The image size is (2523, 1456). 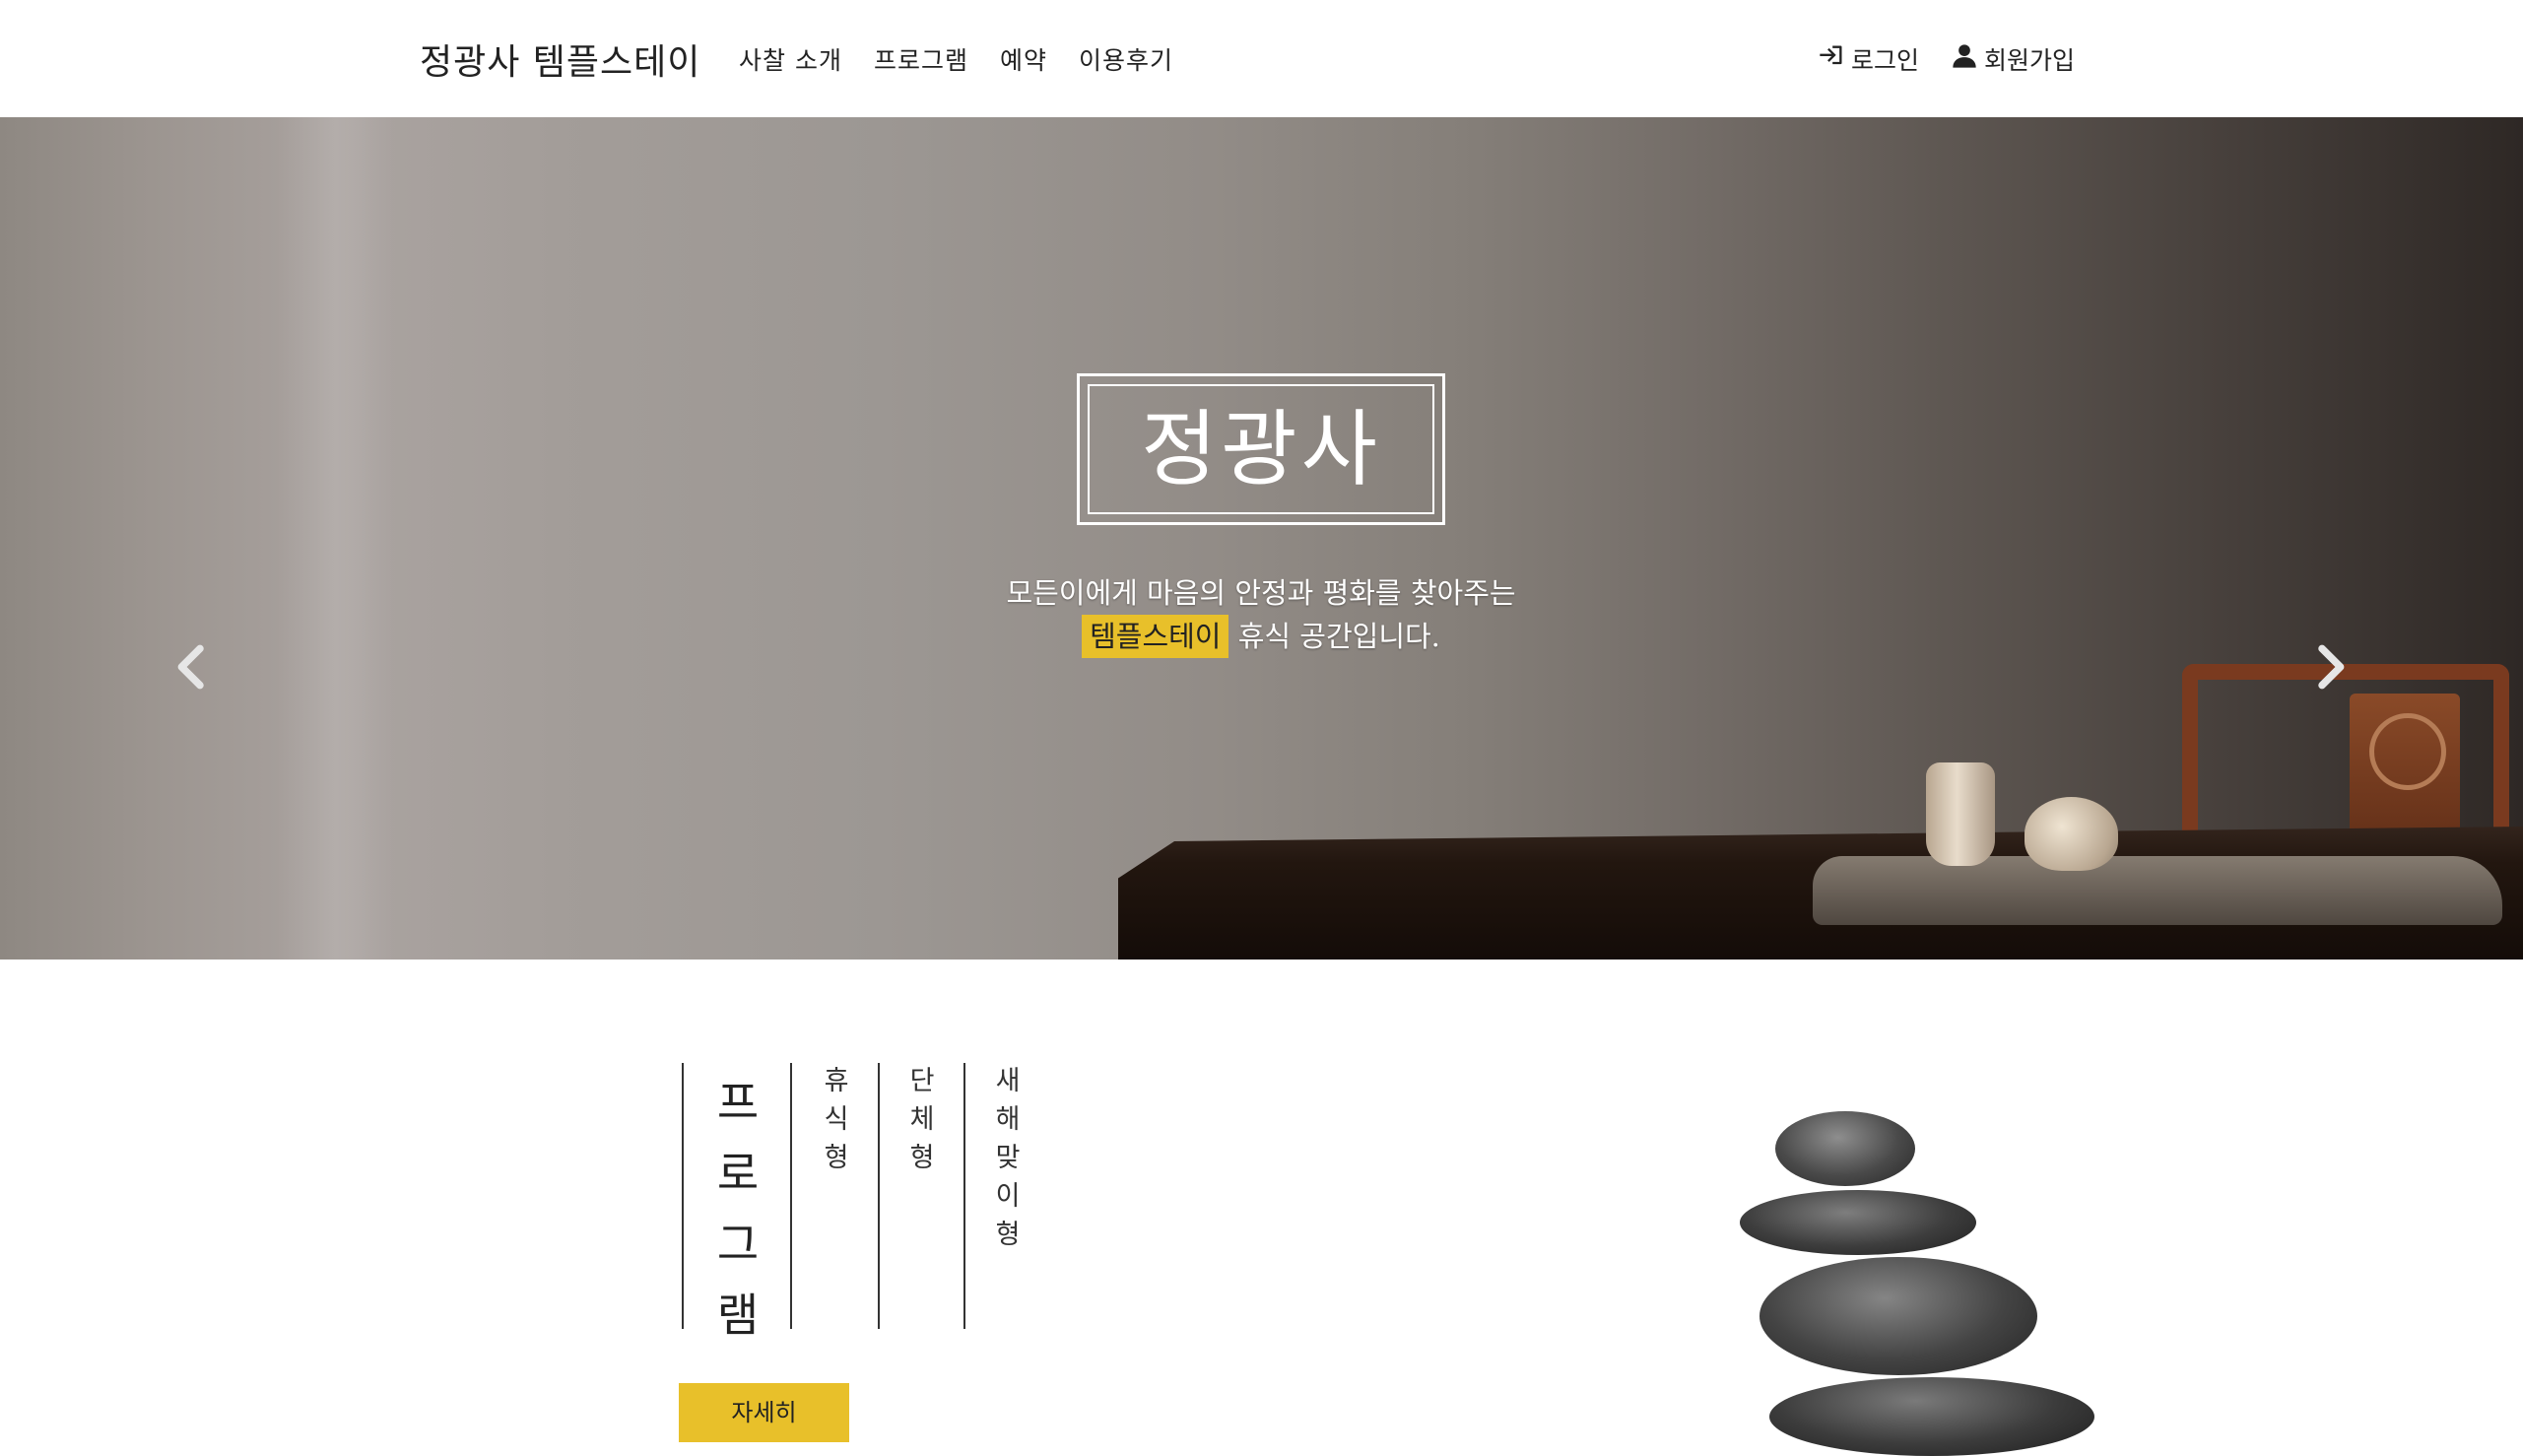 What do you see at coordinates (2331, 667) in the screenshot?
I see `chevron-right-icon` at bounding box center [2331, 667].